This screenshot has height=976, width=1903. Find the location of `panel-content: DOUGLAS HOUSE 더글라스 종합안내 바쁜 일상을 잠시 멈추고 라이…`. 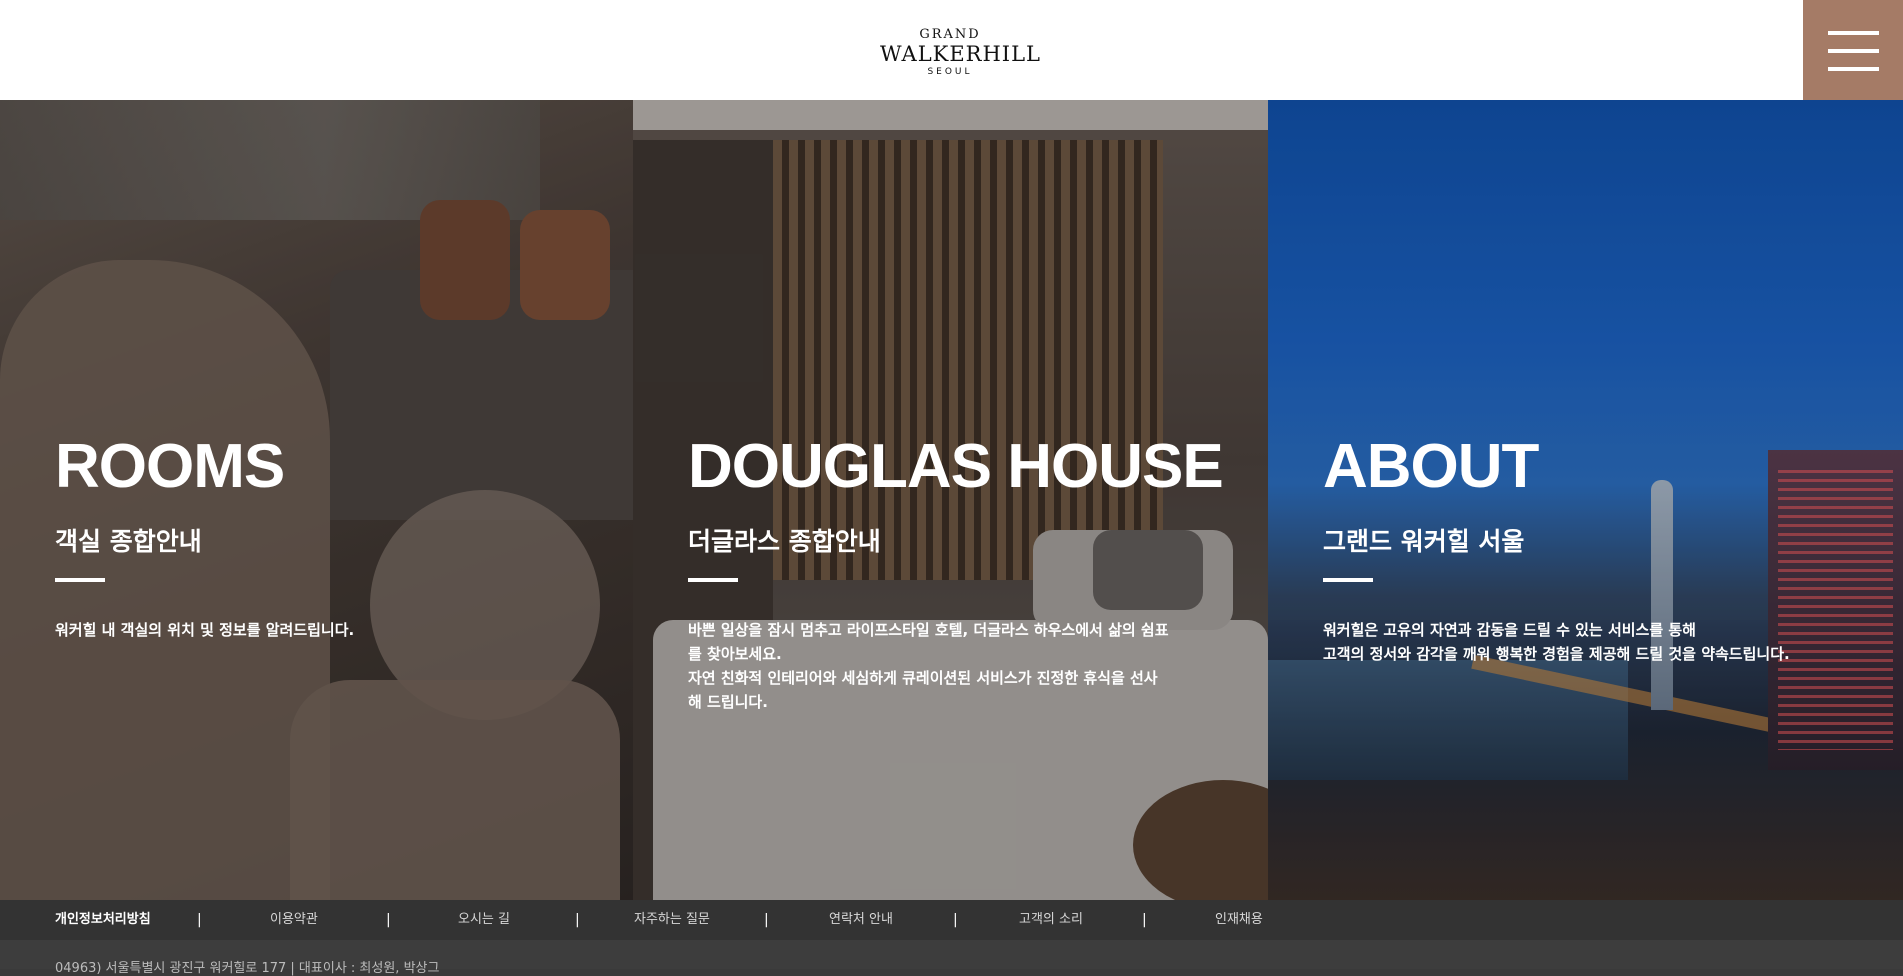

panel-content: DOUGLAS HOUSE 더글라스 종합안내 바쁜 일상을 잠시 멈추고 라이… is located at coordinates (958, 572).